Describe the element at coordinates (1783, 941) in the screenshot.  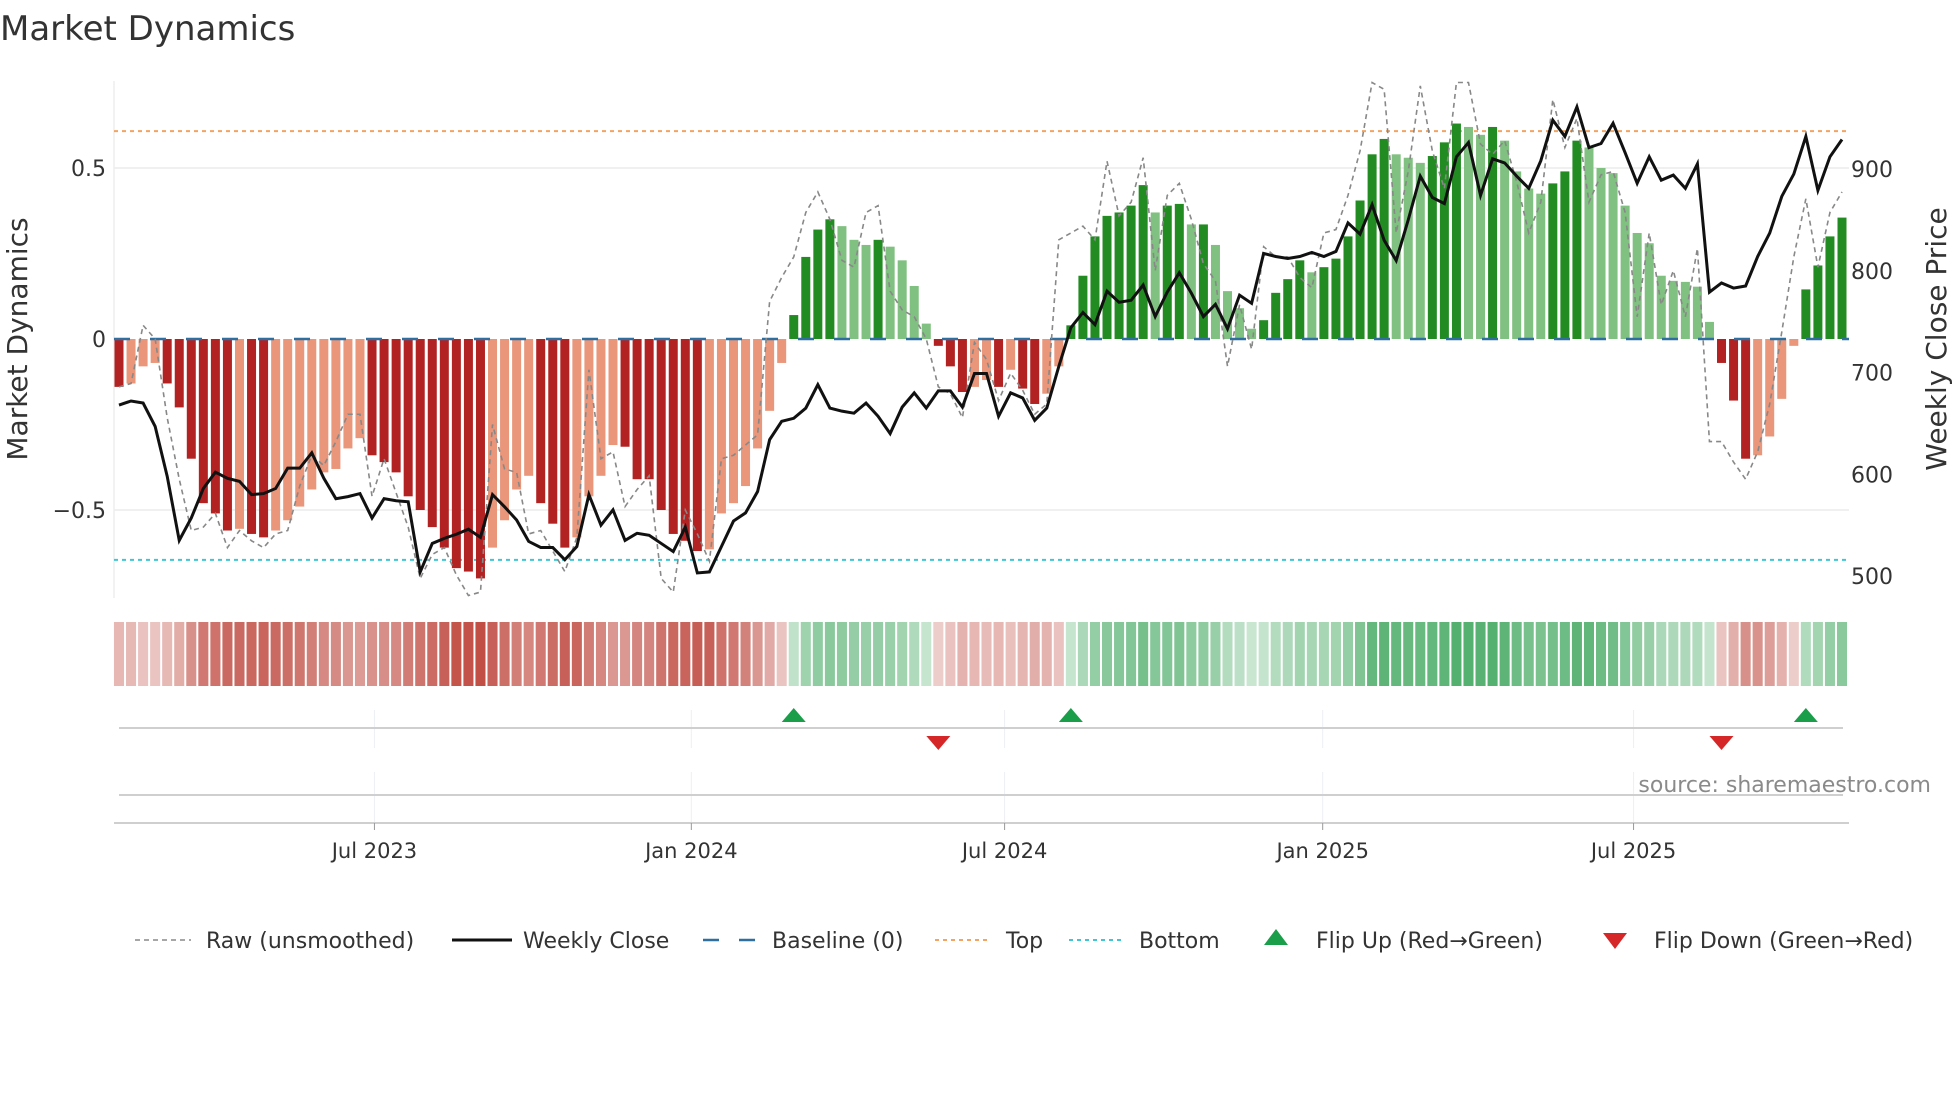
I see `legend-label: Flip Down (Green→Red)` at that location.